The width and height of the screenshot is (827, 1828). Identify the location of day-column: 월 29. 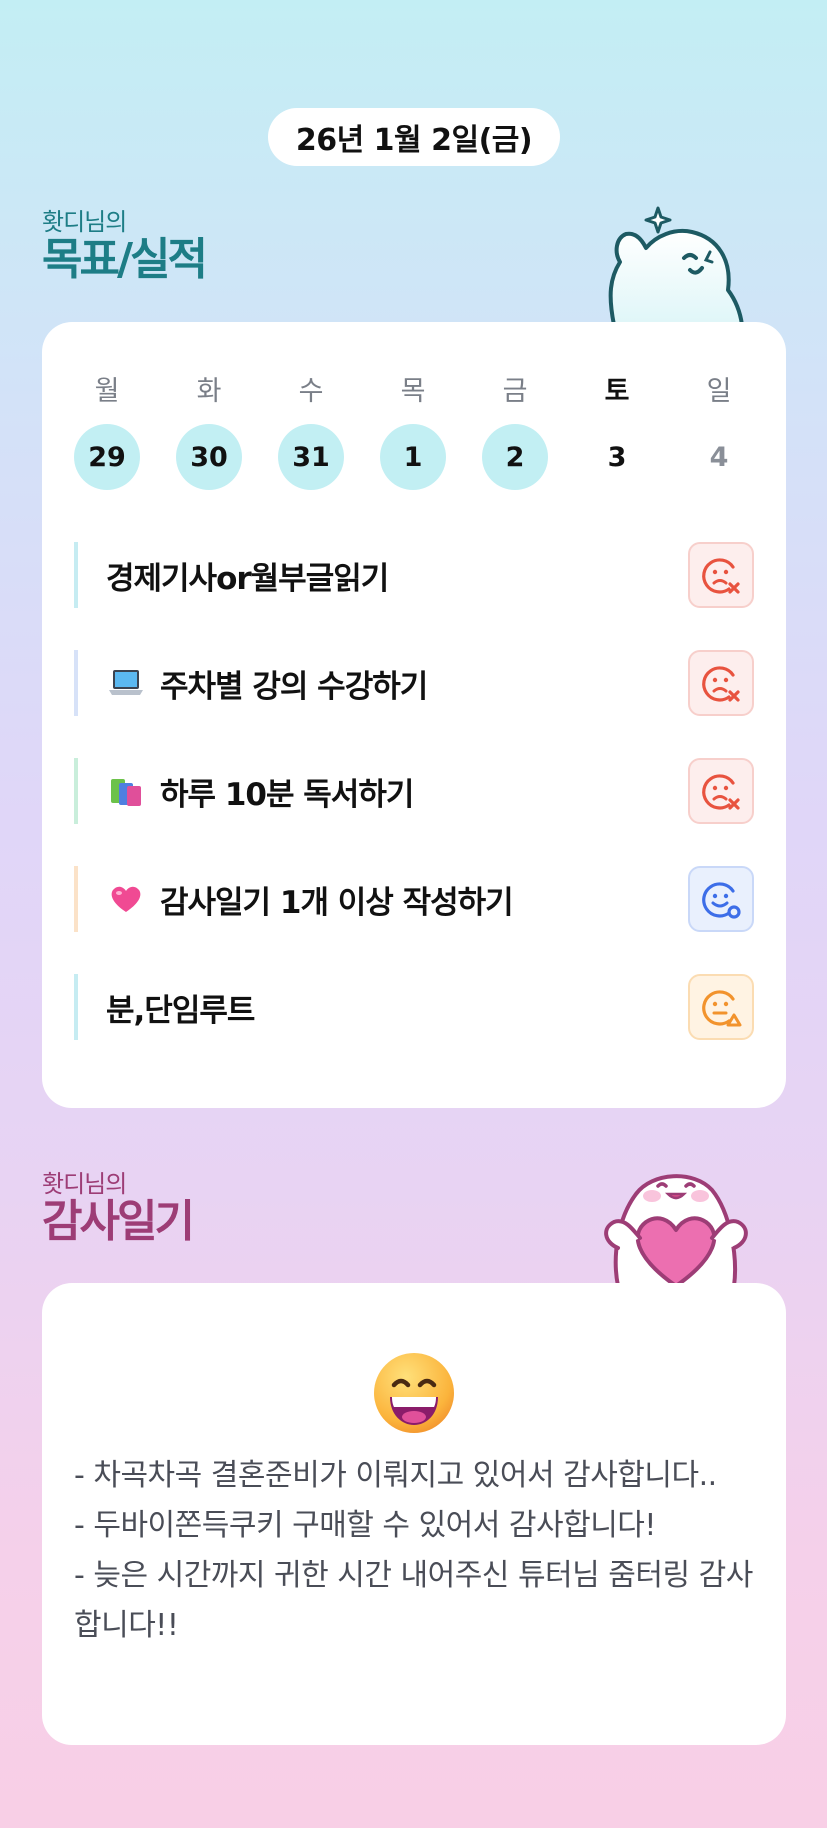
(107, 431).